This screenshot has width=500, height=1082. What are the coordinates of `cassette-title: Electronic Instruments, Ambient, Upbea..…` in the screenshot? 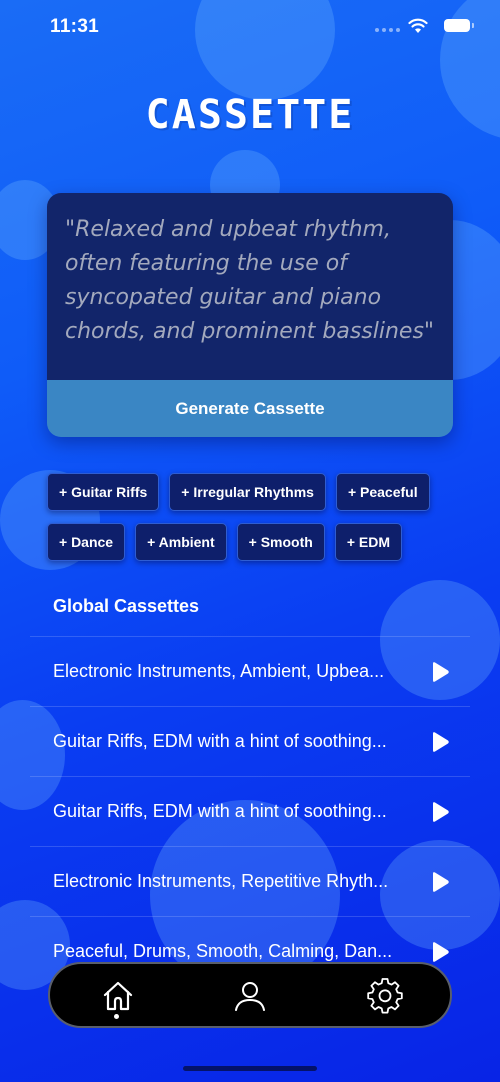 It's located at (219, 671).